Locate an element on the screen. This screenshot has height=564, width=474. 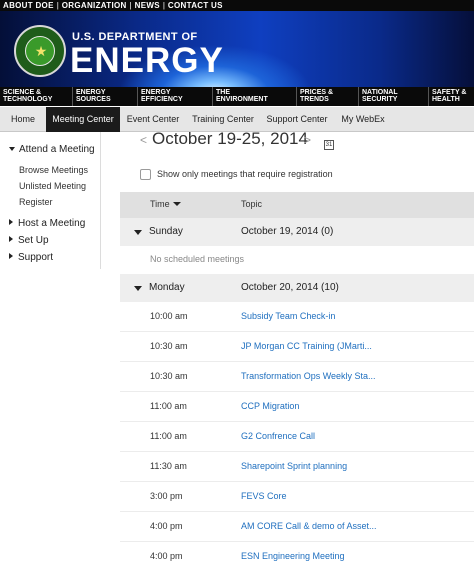
doe-seal-logo: ★ is located at coordinates (40, 51).